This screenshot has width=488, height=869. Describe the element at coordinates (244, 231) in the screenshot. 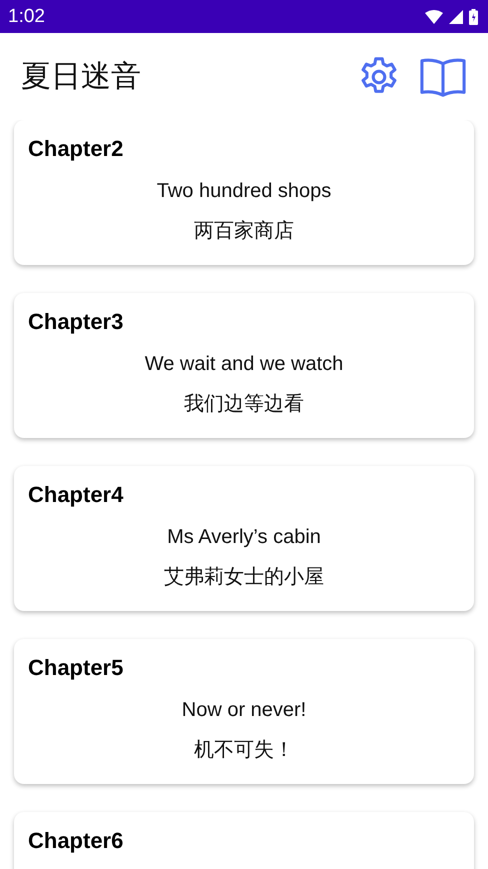

I see `chinese-title: 两百家商店` at that location.